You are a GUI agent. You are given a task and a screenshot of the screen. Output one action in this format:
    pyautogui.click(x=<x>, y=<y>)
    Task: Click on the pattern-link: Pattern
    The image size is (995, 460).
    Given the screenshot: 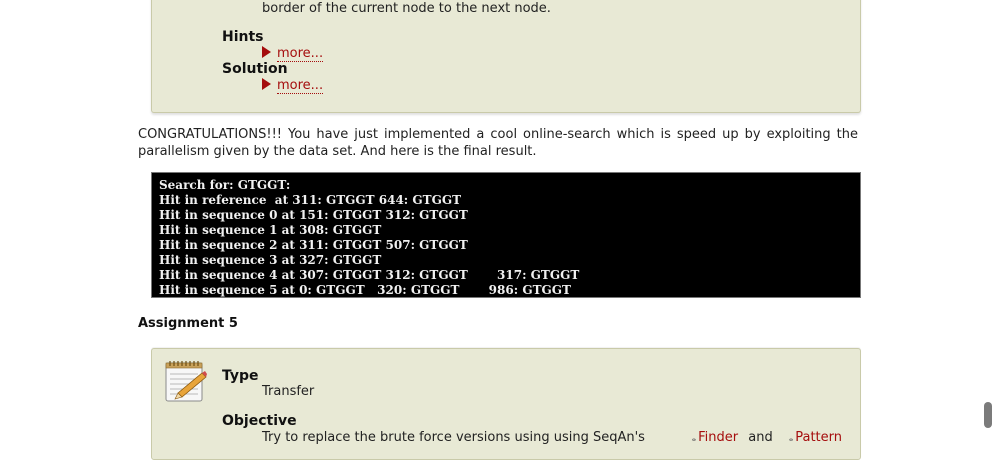 What is the action you would take?
    pyautogui.click(x=818, y=437)
    